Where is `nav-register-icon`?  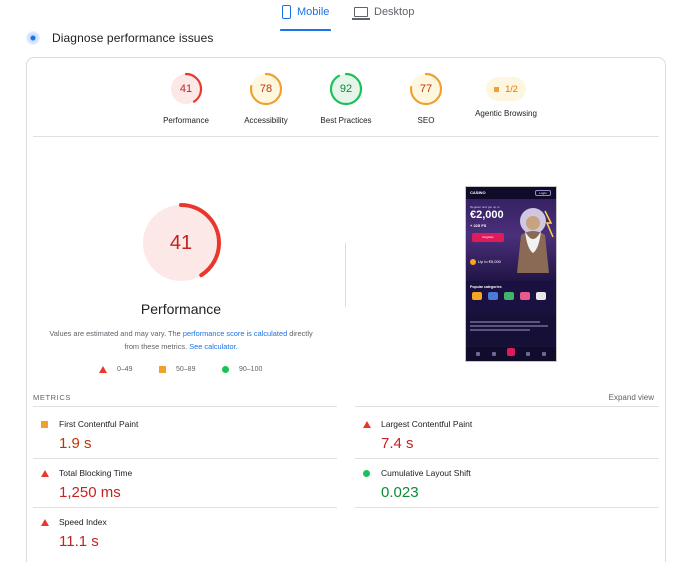
nav-register-icon is located at coordinates (511, 352).